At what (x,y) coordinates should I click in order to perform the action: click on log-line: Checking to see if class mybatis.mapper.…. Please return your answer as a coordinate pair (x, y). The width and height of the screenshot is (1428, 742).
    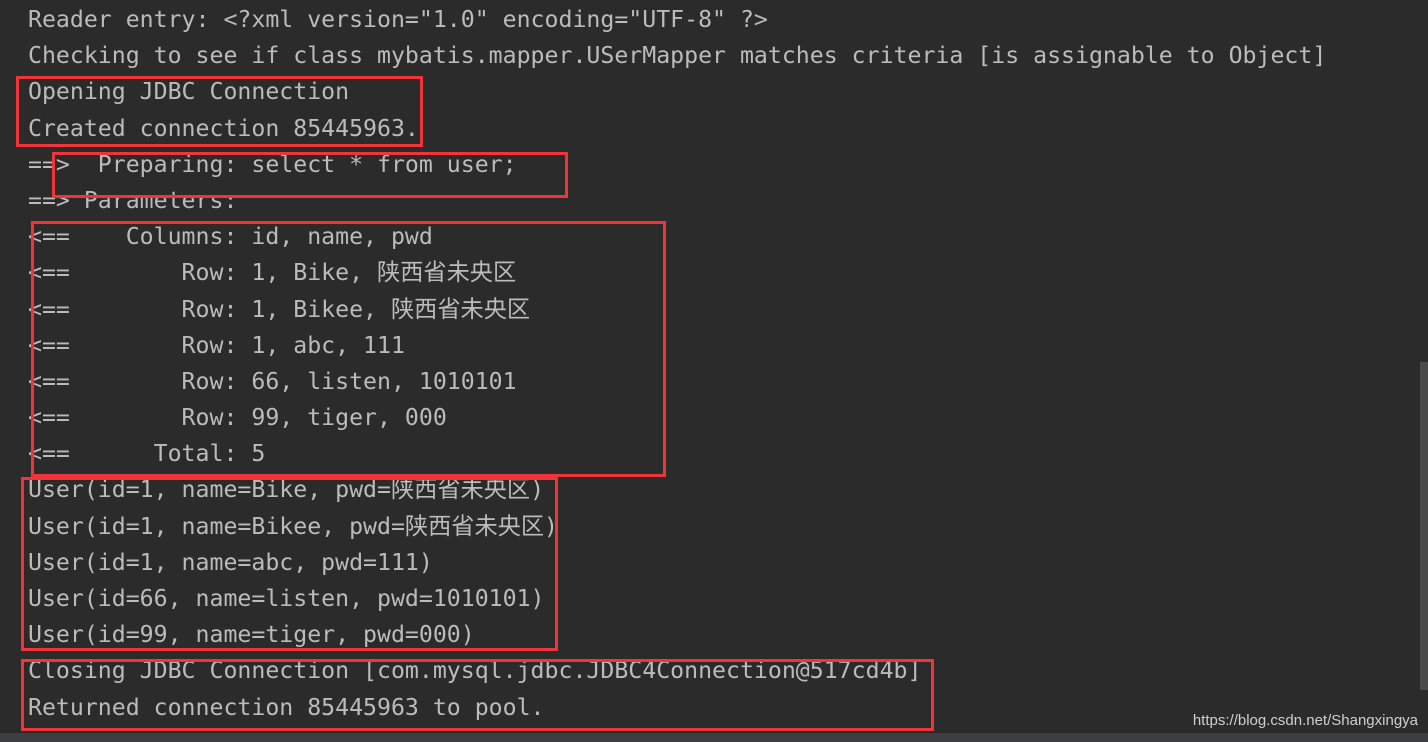
    Looking at the image, I should click on (677, 56).